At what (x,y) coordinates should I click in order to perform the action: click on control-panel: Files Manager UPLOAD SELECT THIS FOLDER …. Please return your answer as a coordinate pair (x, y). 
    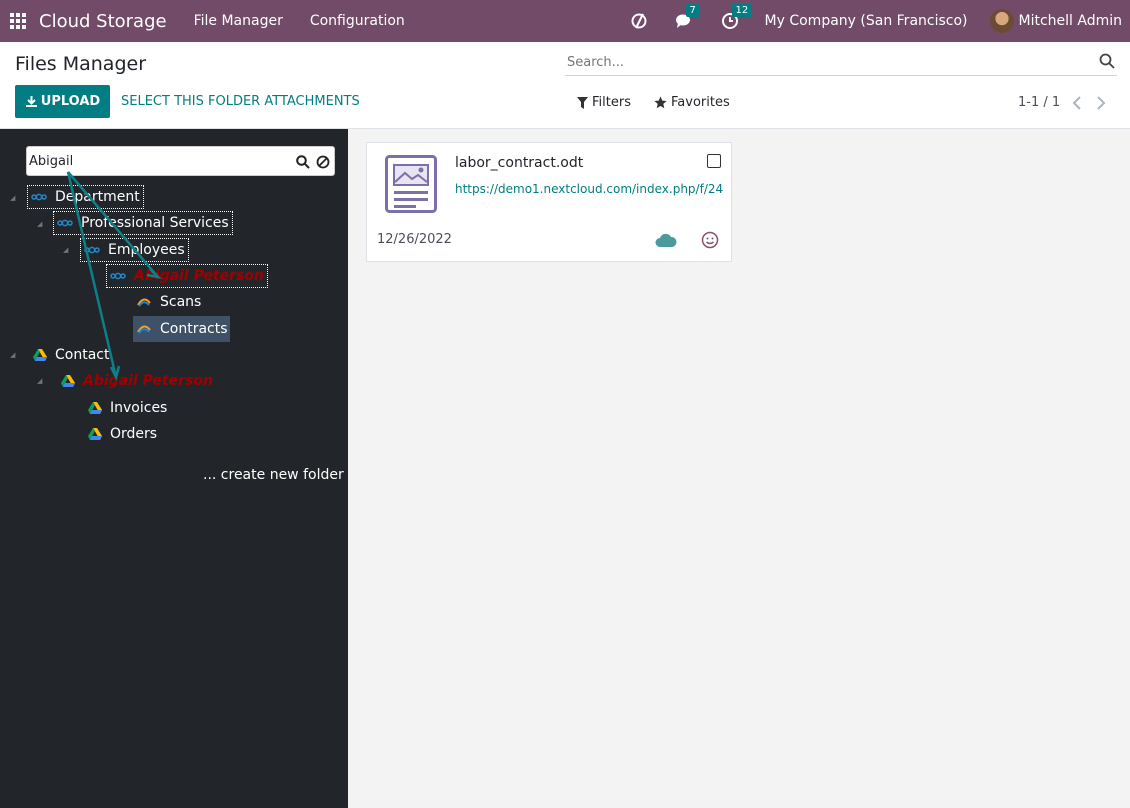
    Looking at the image, I should click on (565, 85).